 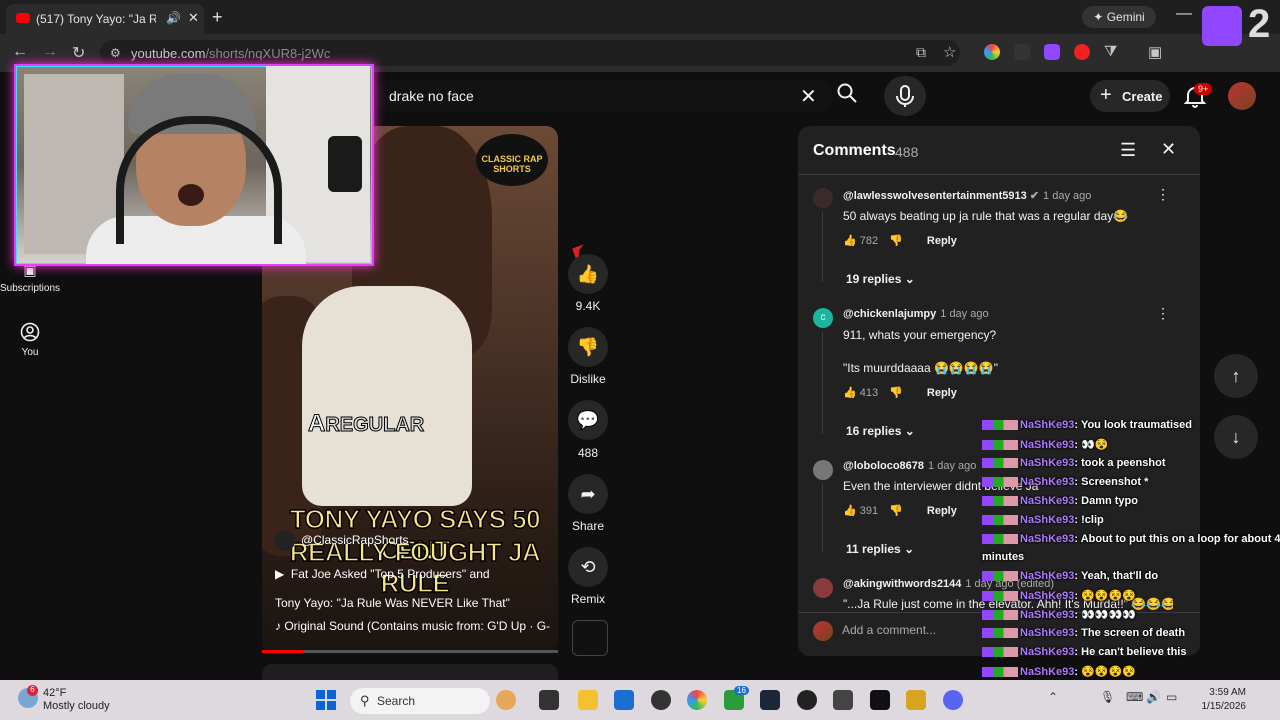 What do you see at coordinates (588, 420) in the screenshot?
I see `comments-button: 💬` at bounding box center [588, 420].